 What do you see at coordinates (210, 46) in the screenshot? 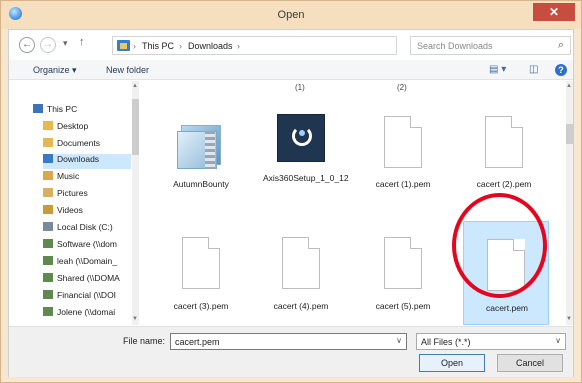
I see `breadcrumb-downloads: Downloads` at bounding box center [210, 46].